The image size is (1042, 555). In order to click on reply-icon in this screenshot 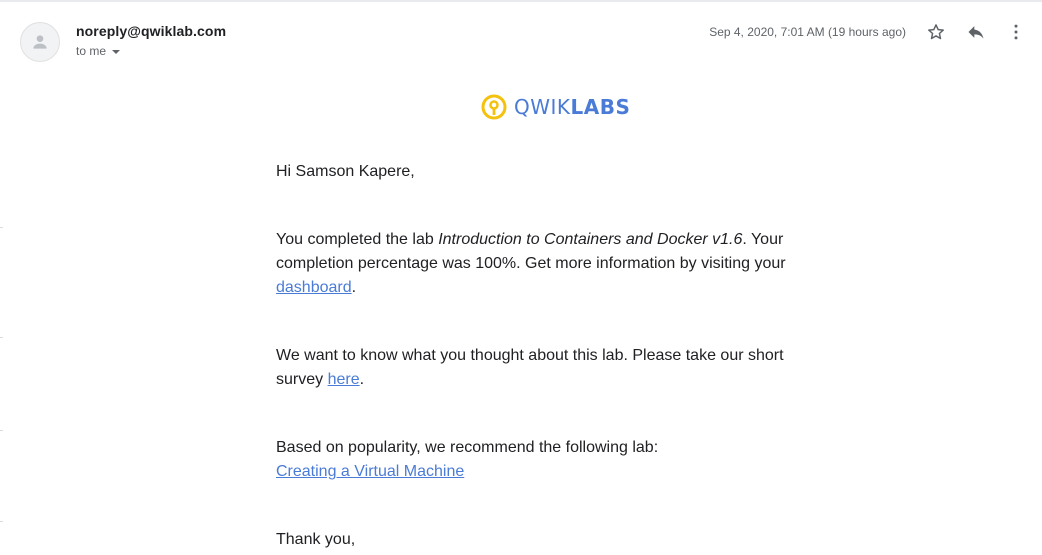, I will do `click(976, 32)`.